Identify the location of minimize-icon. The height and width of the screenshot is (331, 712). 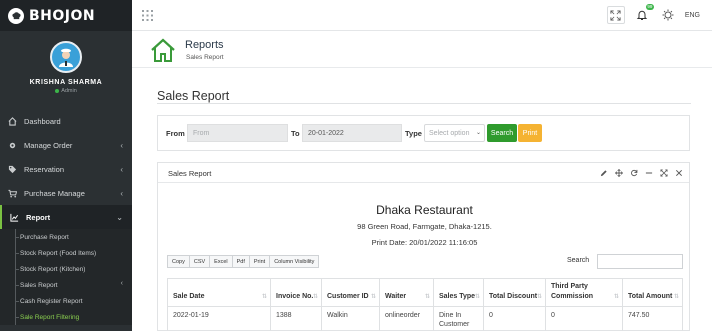
(648, 172).